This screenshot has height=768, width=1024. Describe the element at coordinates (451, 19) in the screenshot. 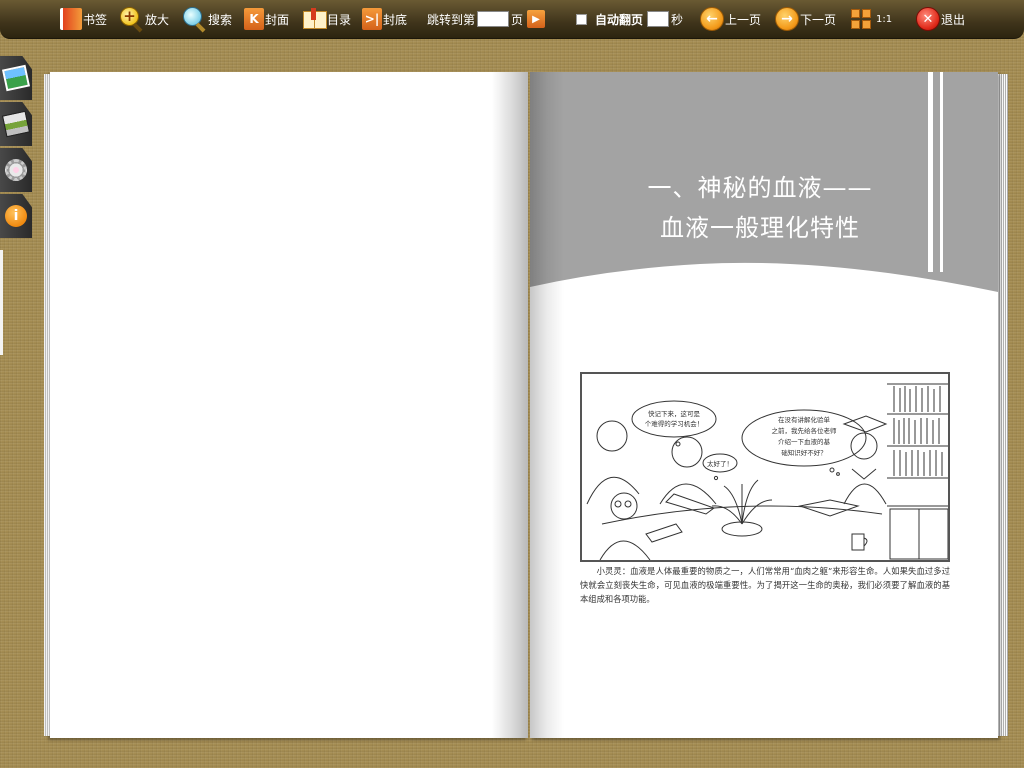

I see `jump-prefix-label: 跳转到第` at that location.